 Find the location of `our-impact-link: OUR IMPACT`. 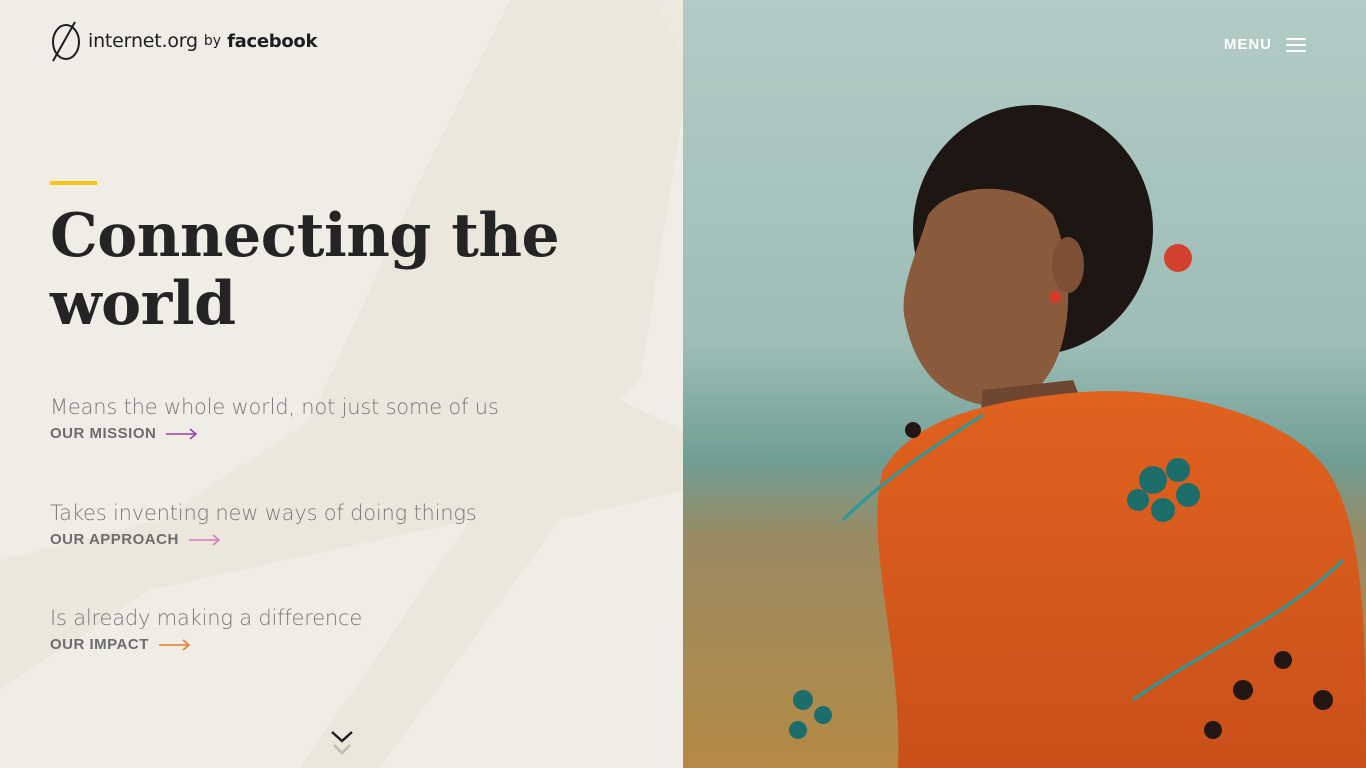

our-impact-link: OUR IMPACT is located at coordinates (206, 644).